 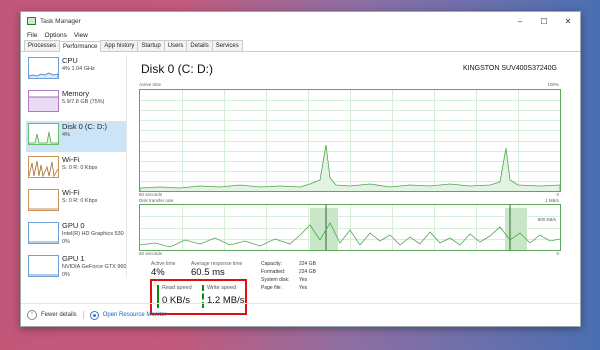 I want to click on tab-startup: Startup, so click(x=151, y=45).